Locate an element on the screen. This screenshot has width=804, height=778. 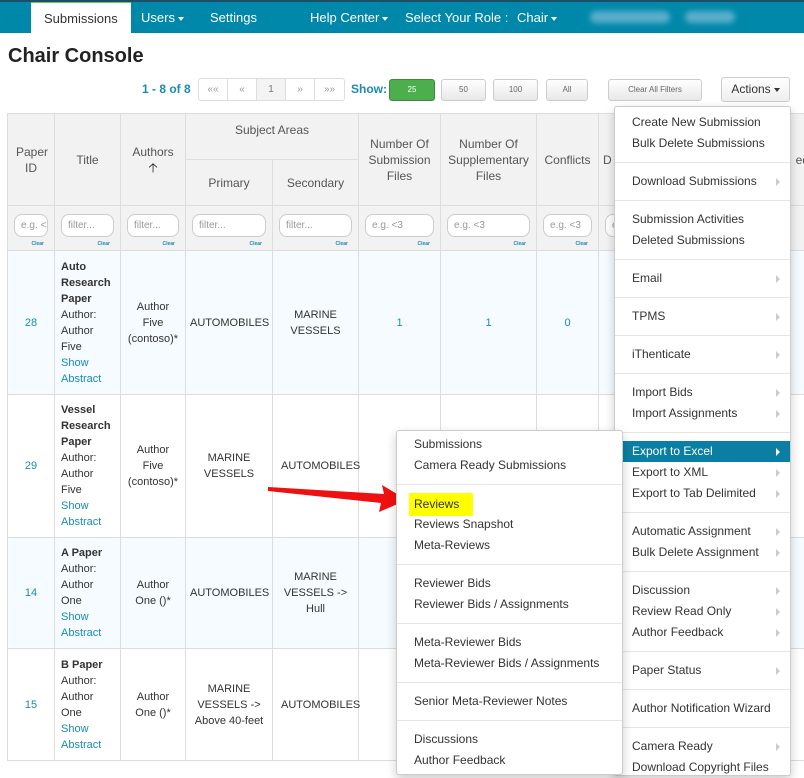
actions-menu-item-bulk-delete-assignment: Bulk Delete Assignment is located at coordinates (702, 552).